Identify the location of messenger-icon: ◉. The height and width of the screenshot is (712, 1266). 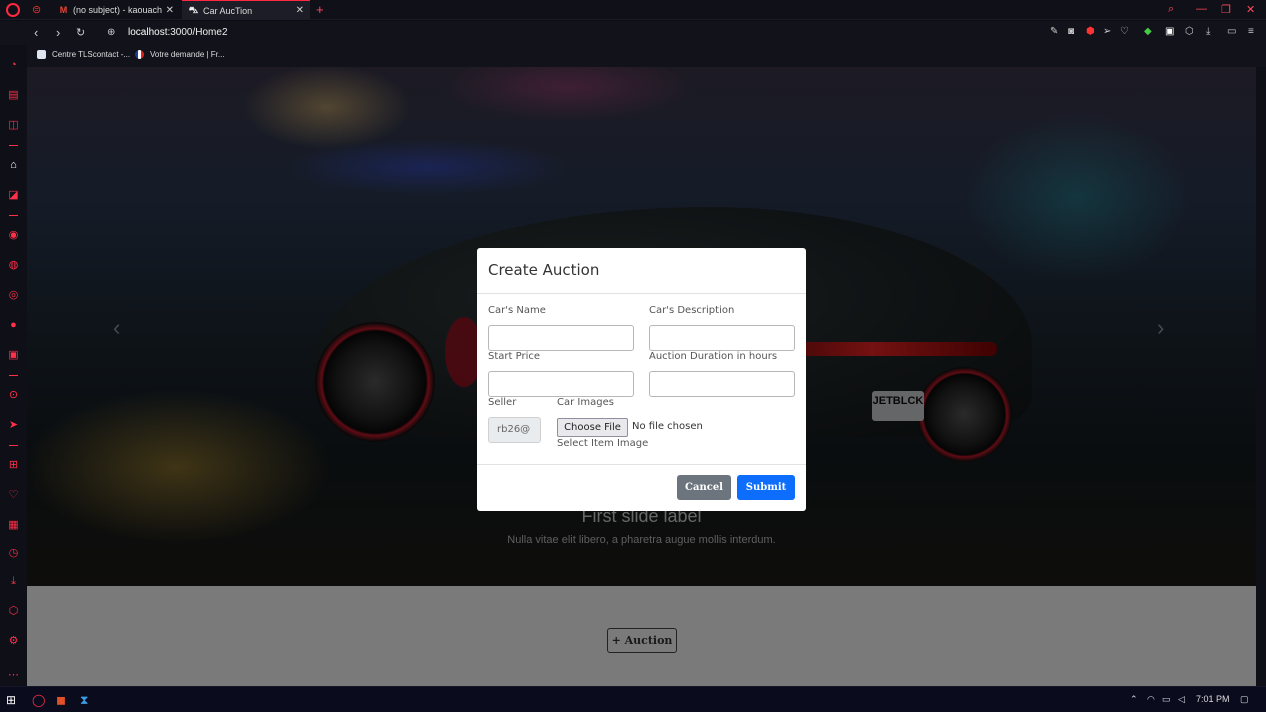
(13, 235).